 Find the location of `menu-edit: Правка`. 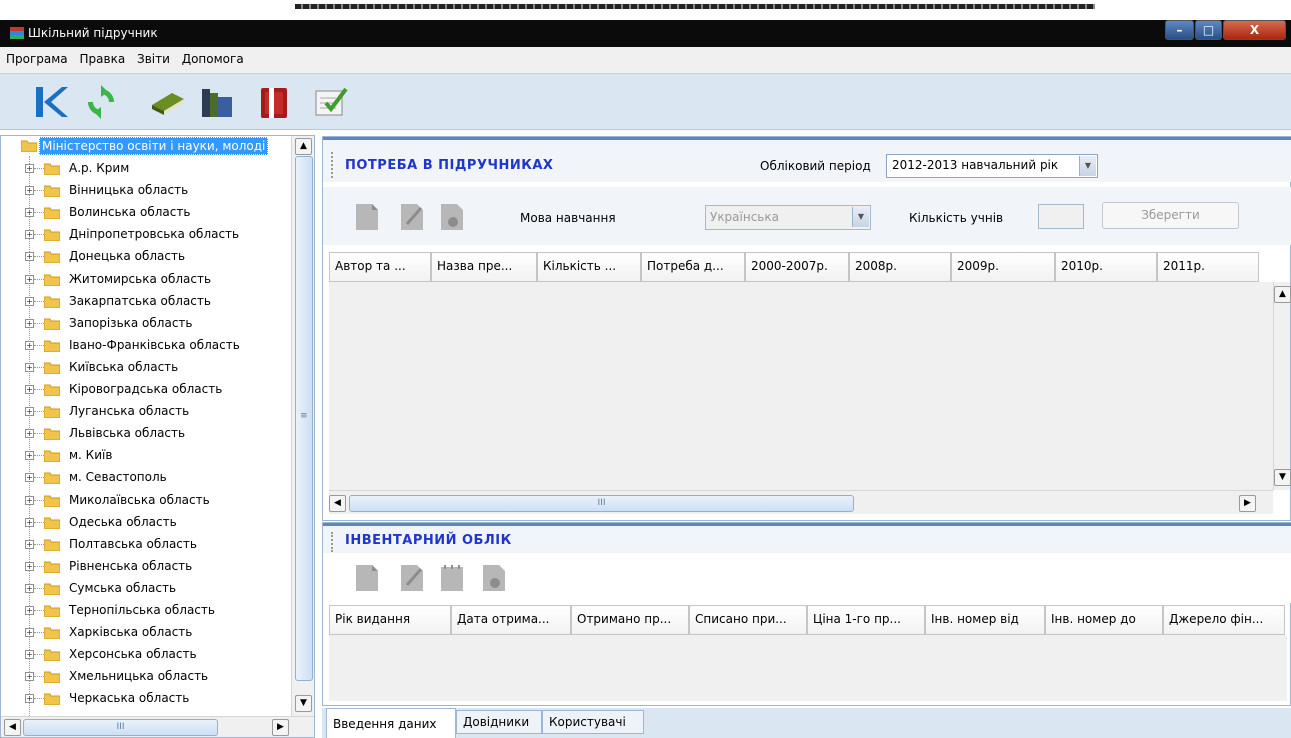

menu-edit: Правка is located at coordinates (103, 56).